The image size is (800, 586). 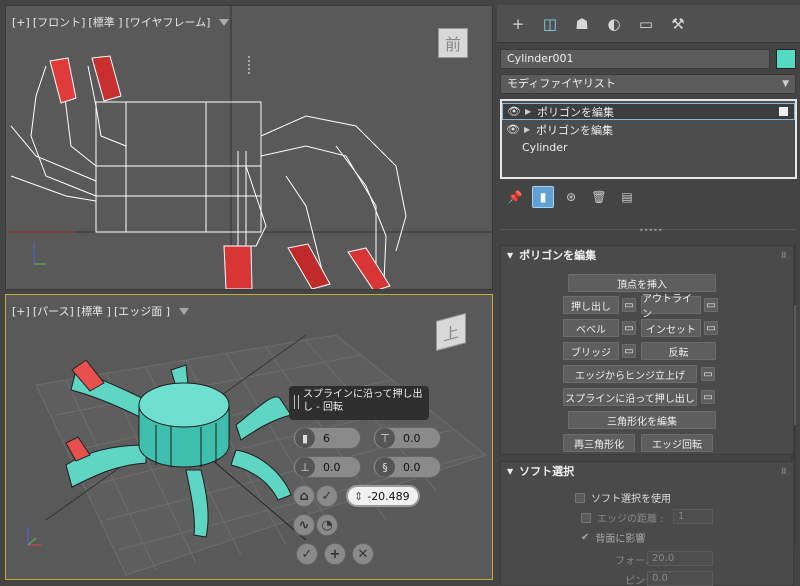 I want to click on taper-curve-icon: ⊥, so click(x=305, y=467).